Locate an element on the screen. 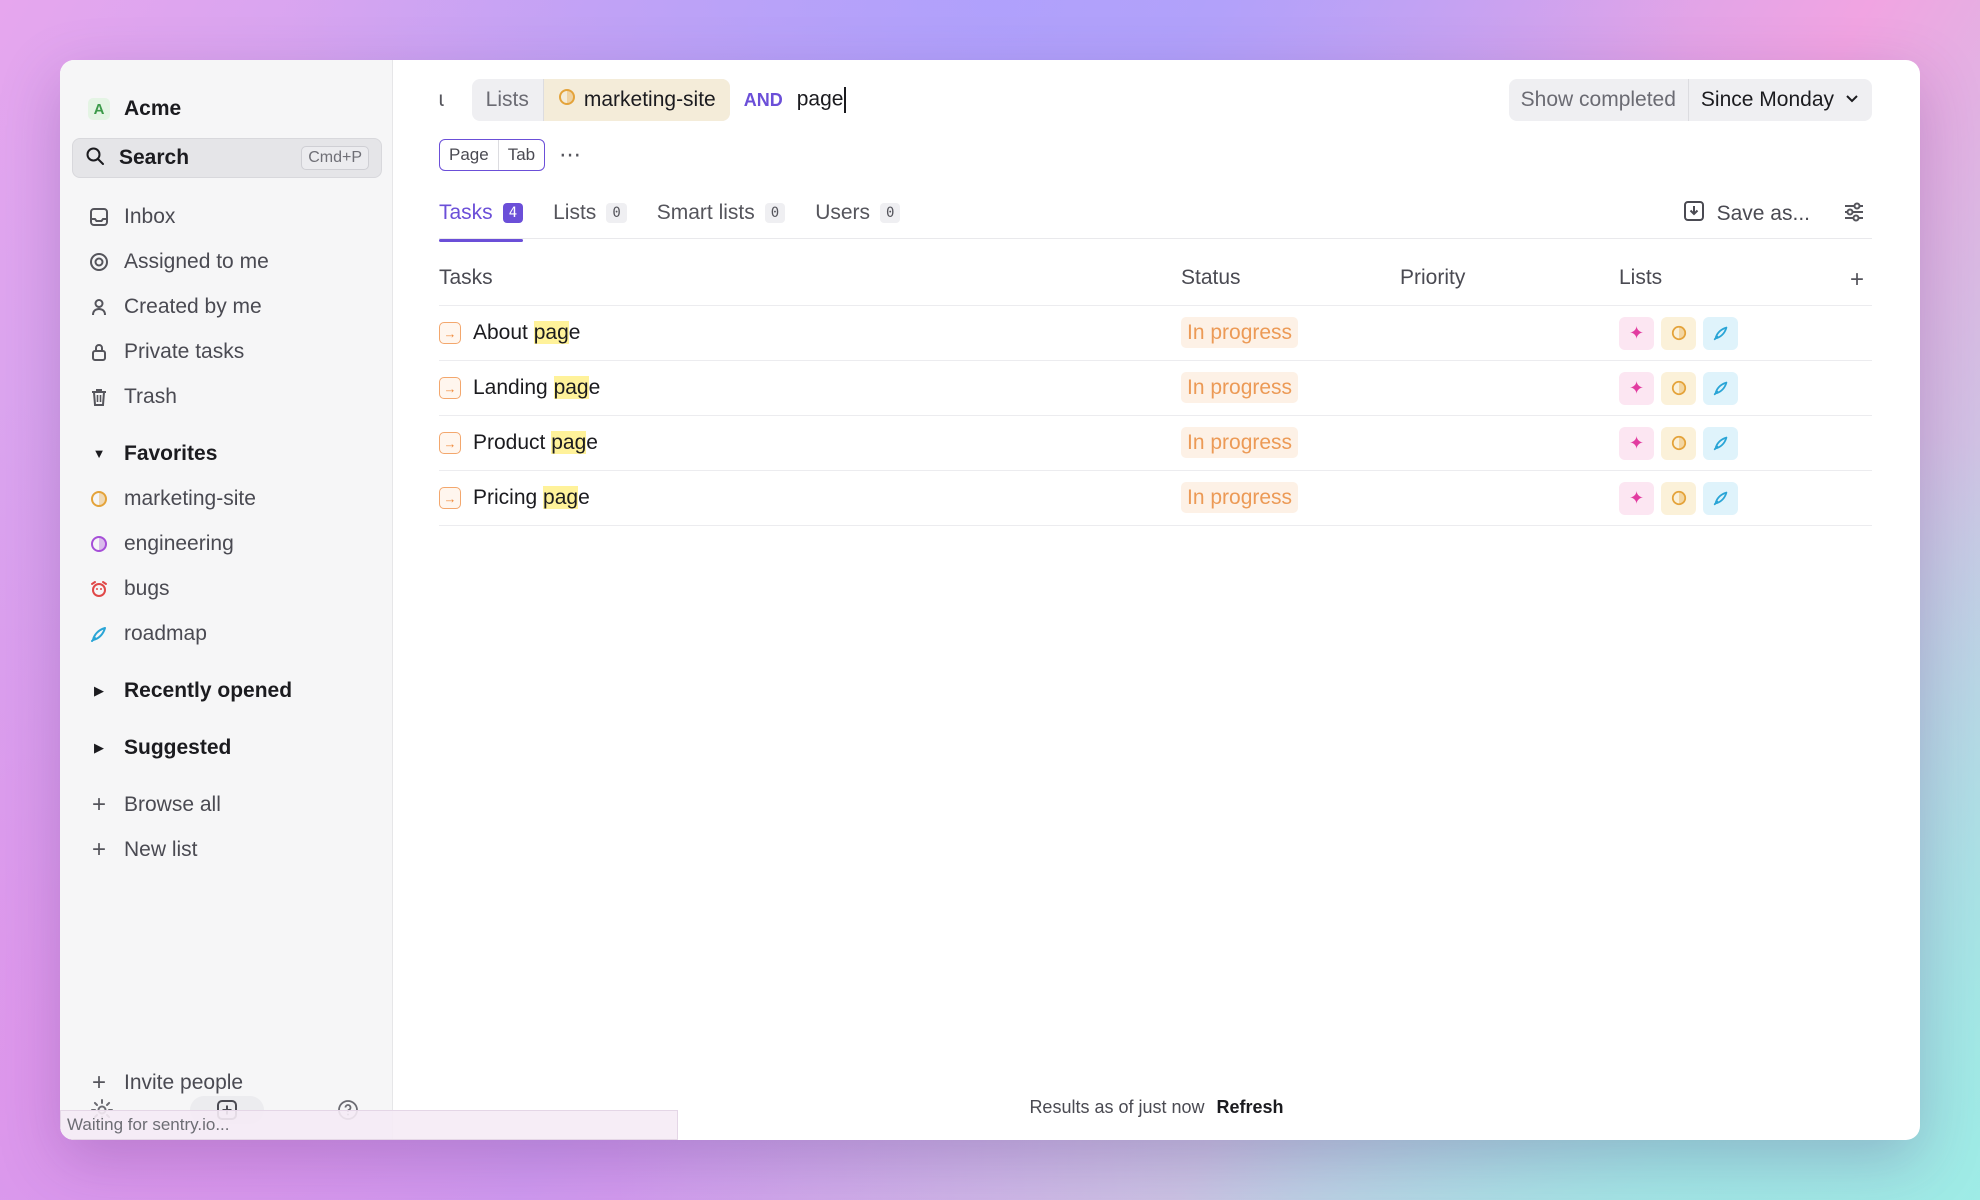 The height and width of the screenshot is (1200, 1980). column-header-status: Status is located at coordinates (1290, 278).